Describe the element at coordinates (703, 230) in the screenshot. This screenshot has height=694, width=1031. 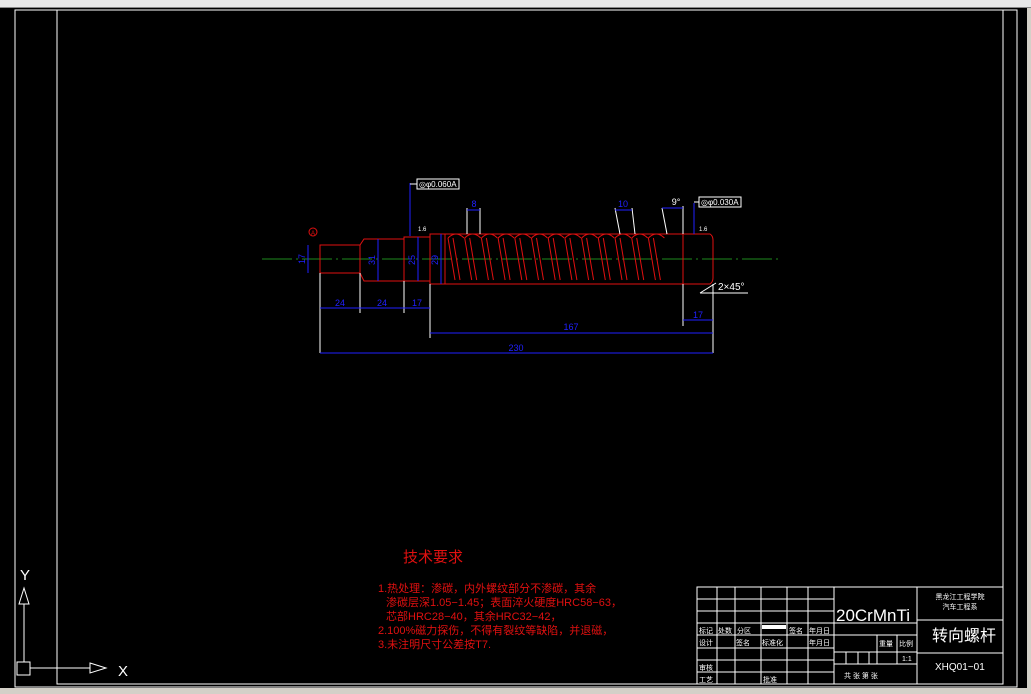
I see `roughness-2: 1.6` at that location.